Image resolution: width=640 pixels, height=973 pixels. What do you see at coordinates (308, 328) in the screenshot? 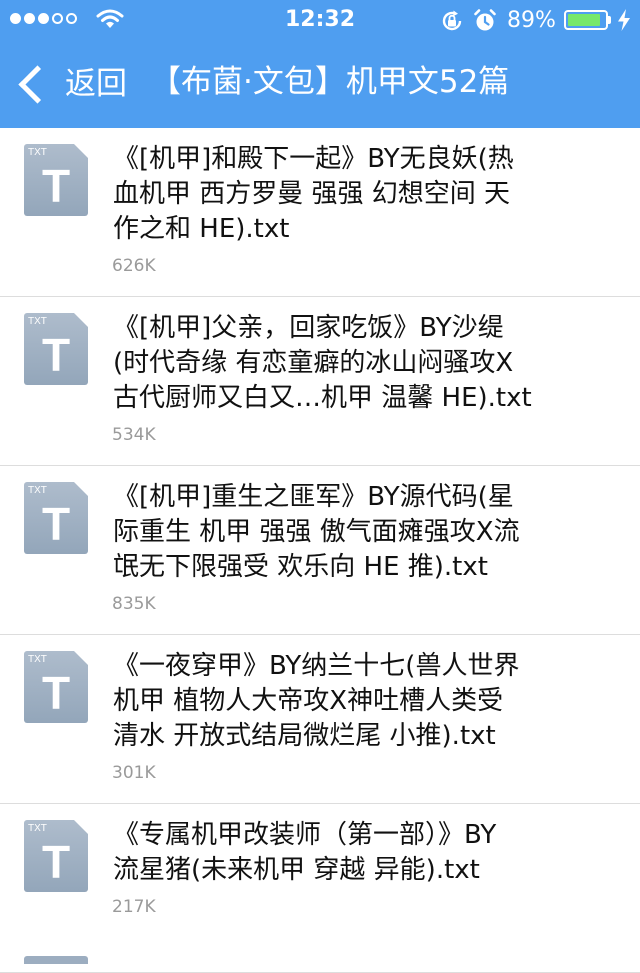
I see `file-name-line: 《[机甲]父亲，回家吃饭》BY沙缇` at bounding box center [308, 328].